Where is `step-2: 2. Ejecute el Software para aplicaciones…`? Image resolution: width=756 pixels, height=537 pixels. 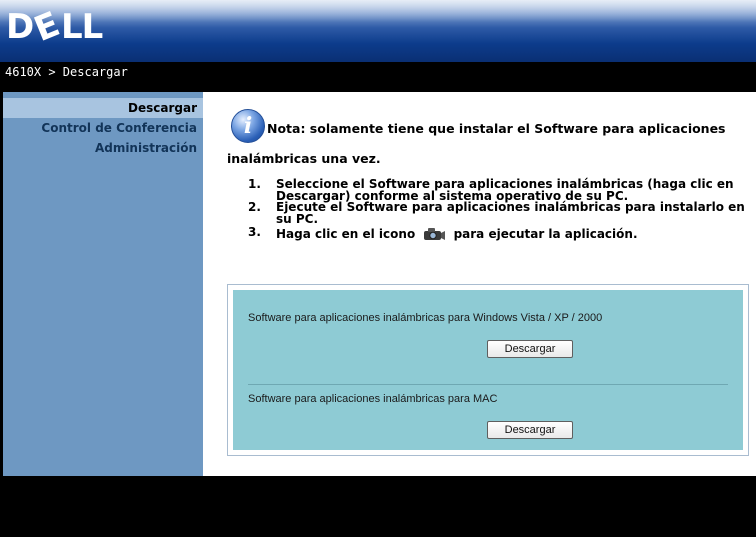 step-2: 2. Ejecute el Software para aplicaciones… is located at coordinates (498, 213).